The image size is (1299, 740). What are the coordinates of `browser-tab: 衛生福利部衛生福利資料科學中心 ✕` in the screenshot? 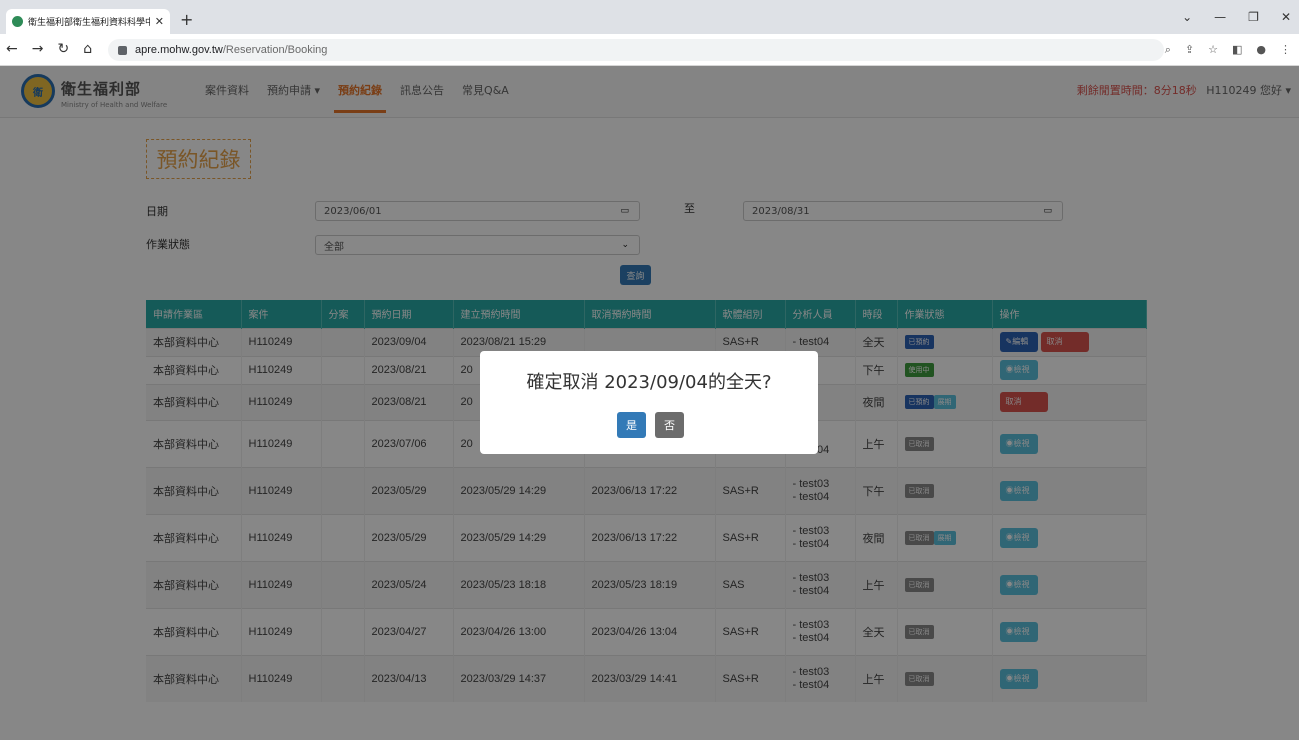 It's located at (88, 21).